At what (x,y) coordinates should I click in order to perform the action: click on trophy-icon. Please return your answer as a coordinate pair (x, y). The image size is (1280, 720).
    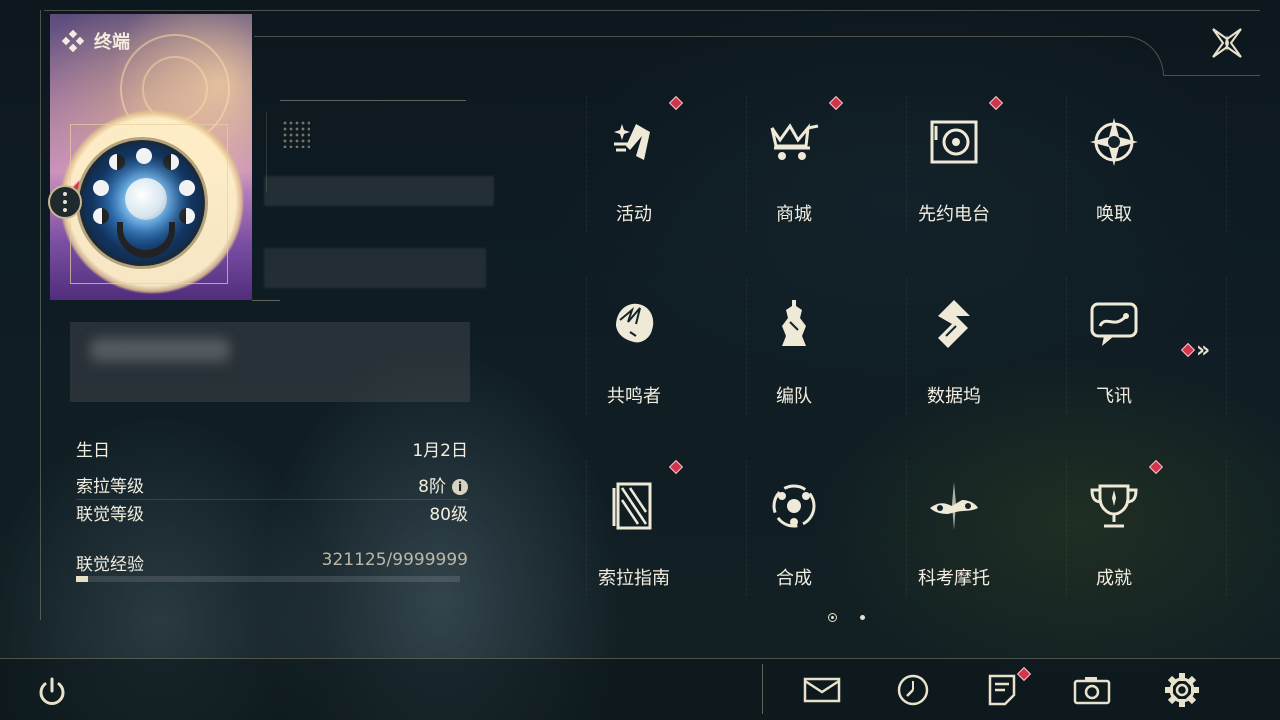
    Looking at the image, I should click on (1114, 506).